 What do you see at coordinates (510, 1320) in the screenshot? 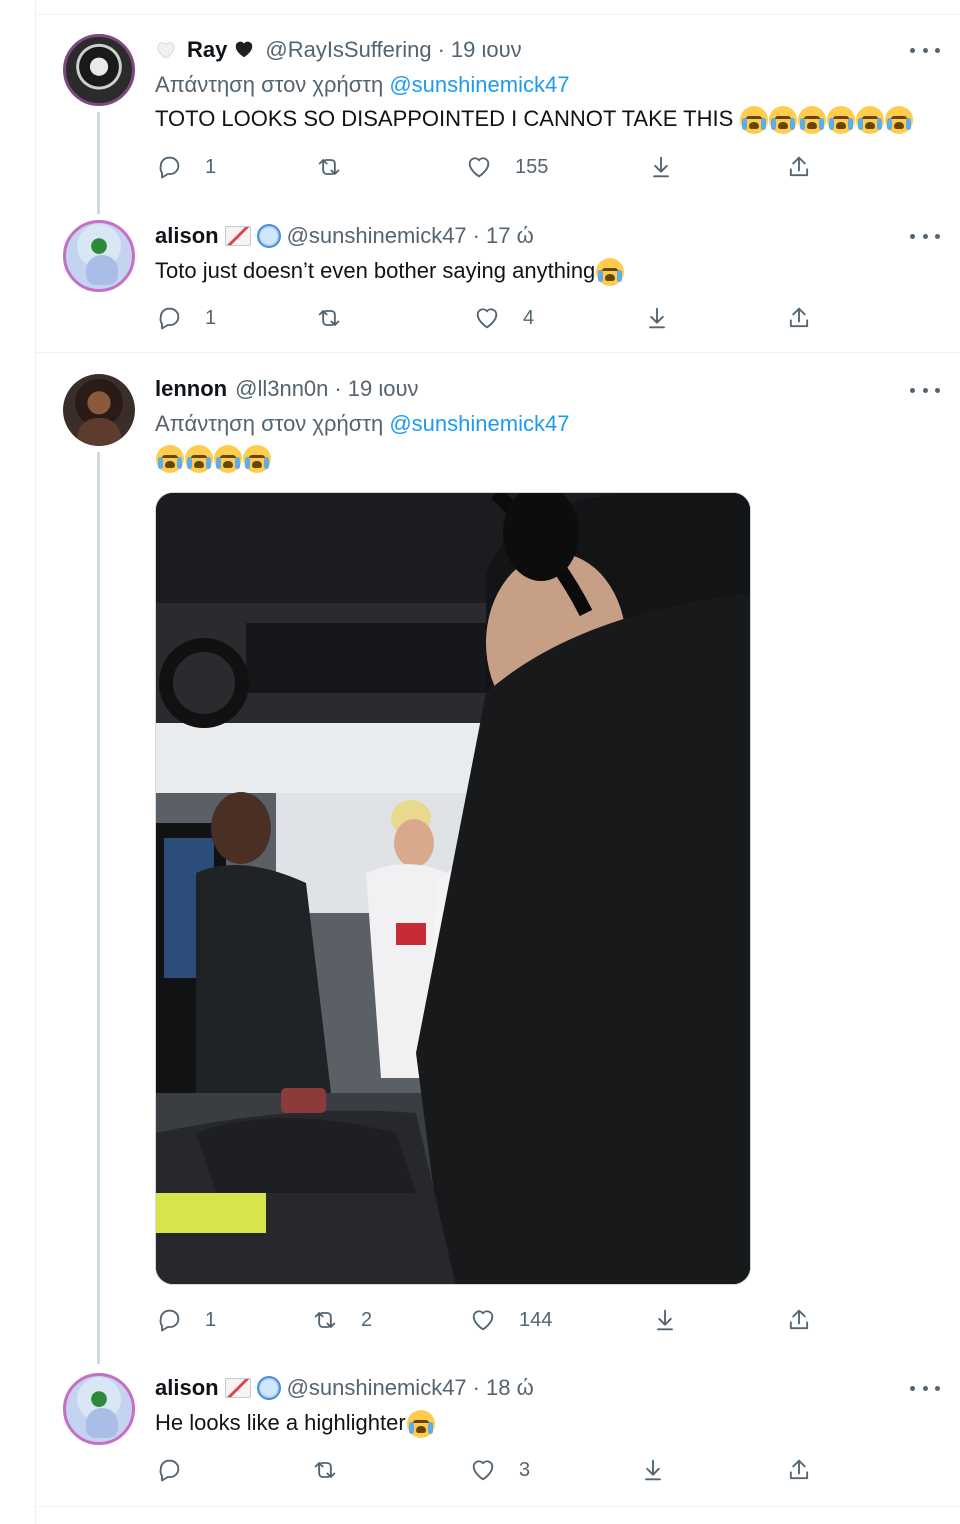
I see `like-button: 144` at bounding box center [510, 1320].